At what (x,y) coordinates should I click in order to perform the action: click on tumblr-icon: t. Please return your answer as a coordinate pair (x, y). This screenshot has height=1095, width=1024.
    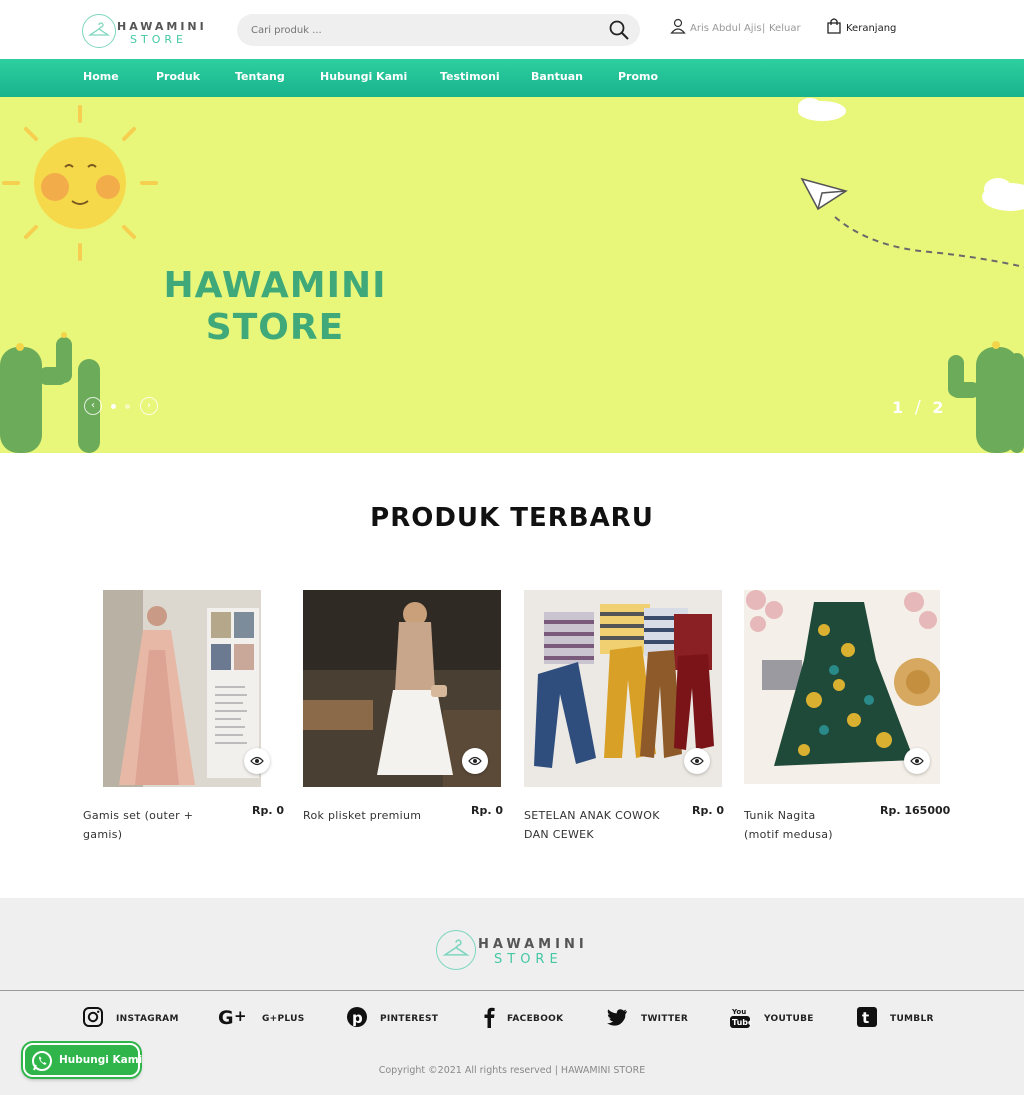
    Looking at the image, I should click on (867, 1017).